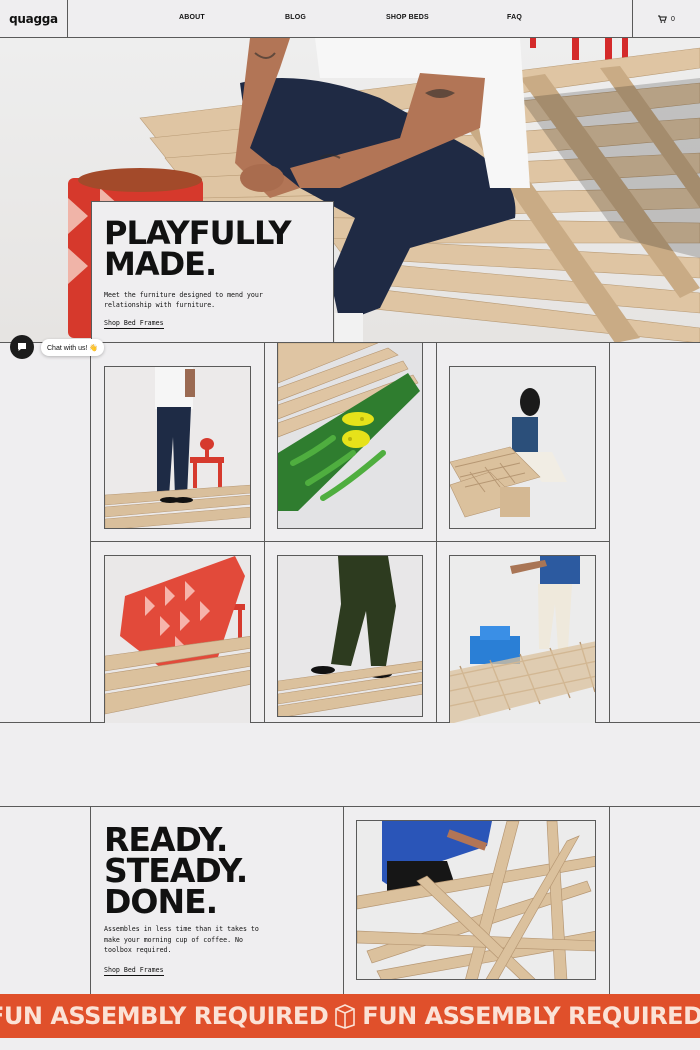 The width and height of the screenshot is (700, 1050). What do you see at coordinates (295, 17) in the screenshot?
I see `nav-blog: BLOG` at bounding box center [295, 17].